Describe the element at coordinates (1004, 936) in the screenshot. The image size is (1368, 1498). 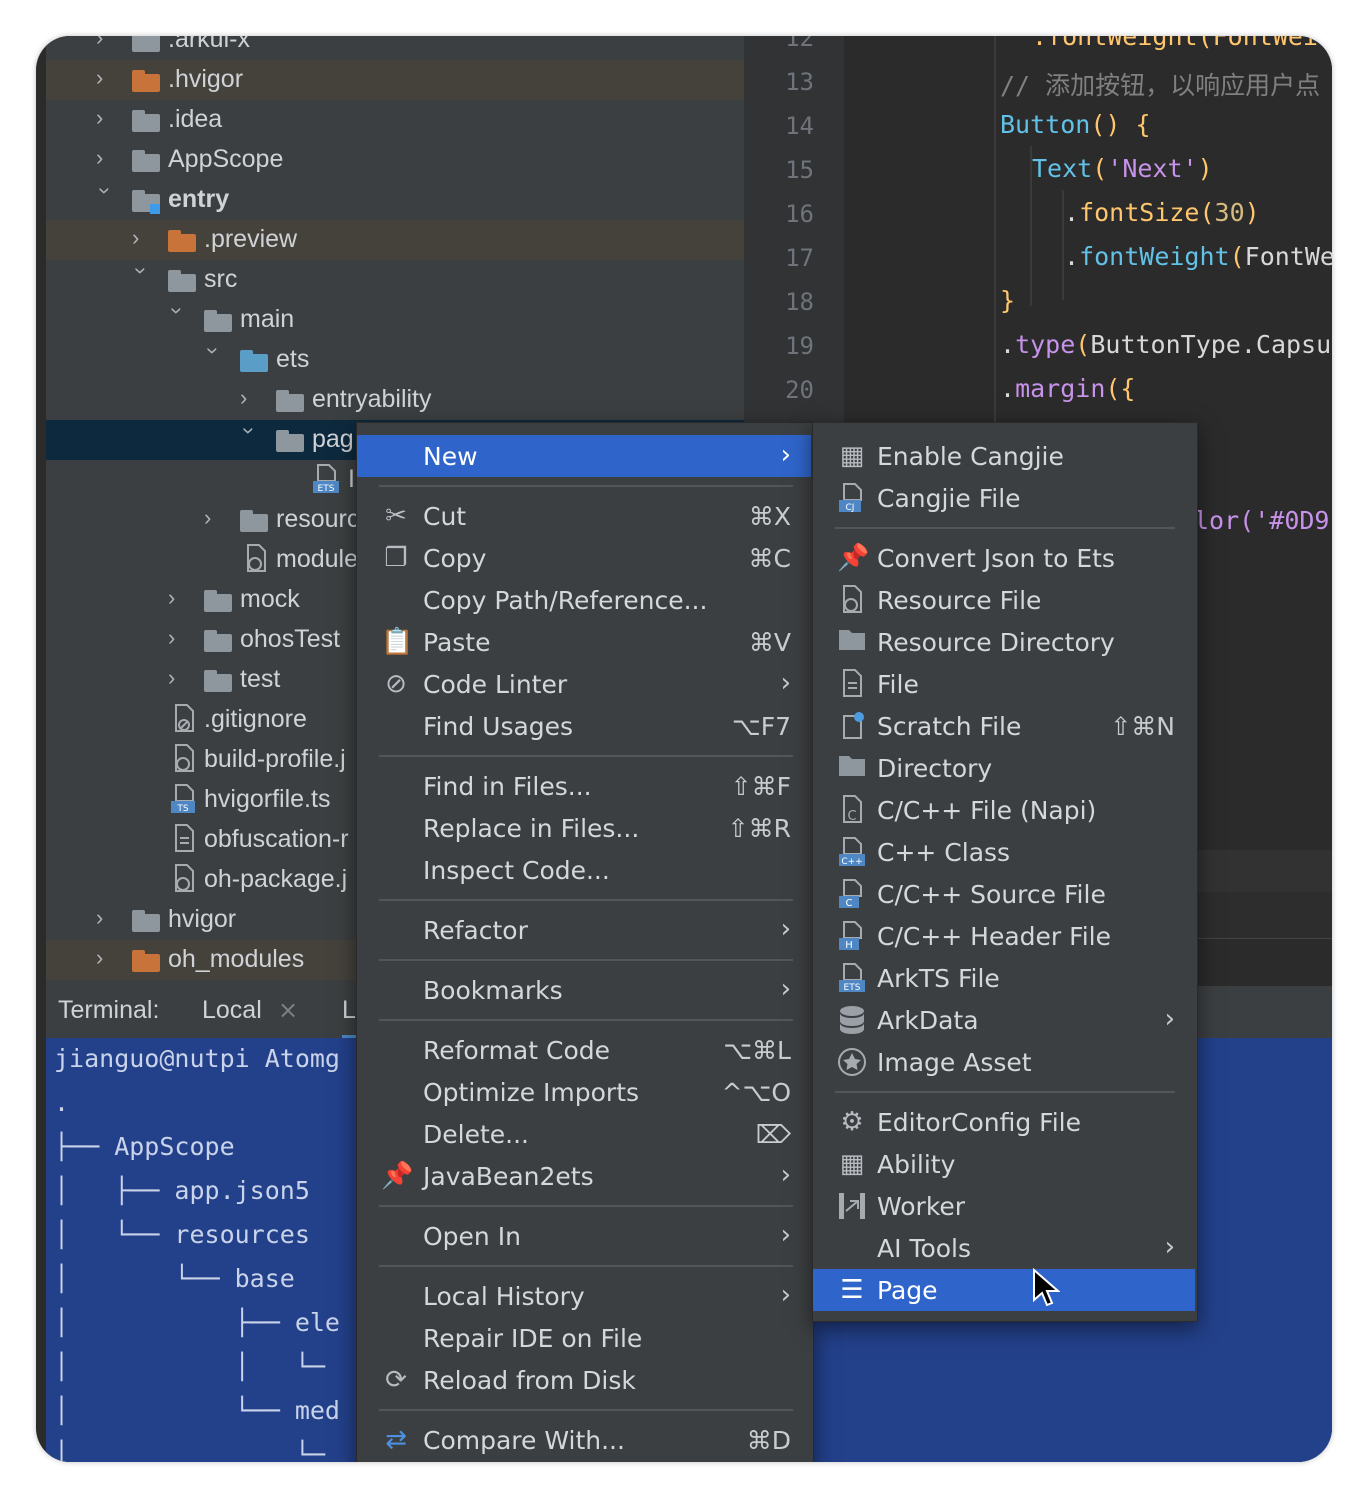
I see `submenu-item-c-header: H C/C++ Header File` at that location.